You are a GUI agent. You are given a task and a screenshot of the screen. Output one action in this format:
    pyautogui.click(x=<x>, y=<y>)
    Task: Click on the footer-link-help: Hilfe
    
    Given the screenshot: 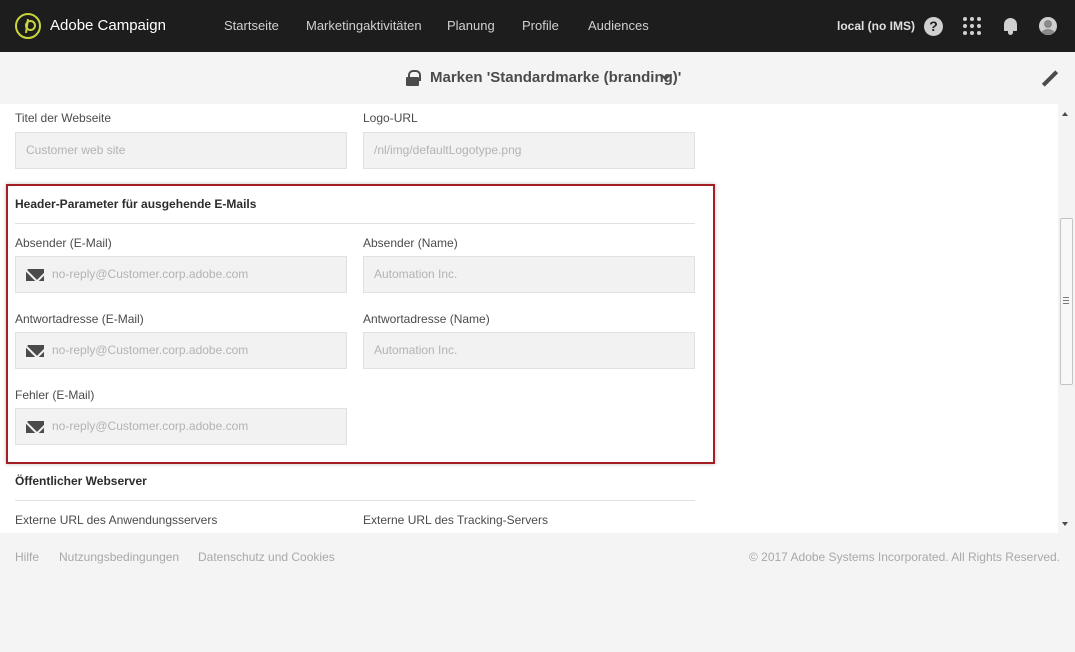 What is the action you would take?
    pyautogui.click(x=27, y=557)
    